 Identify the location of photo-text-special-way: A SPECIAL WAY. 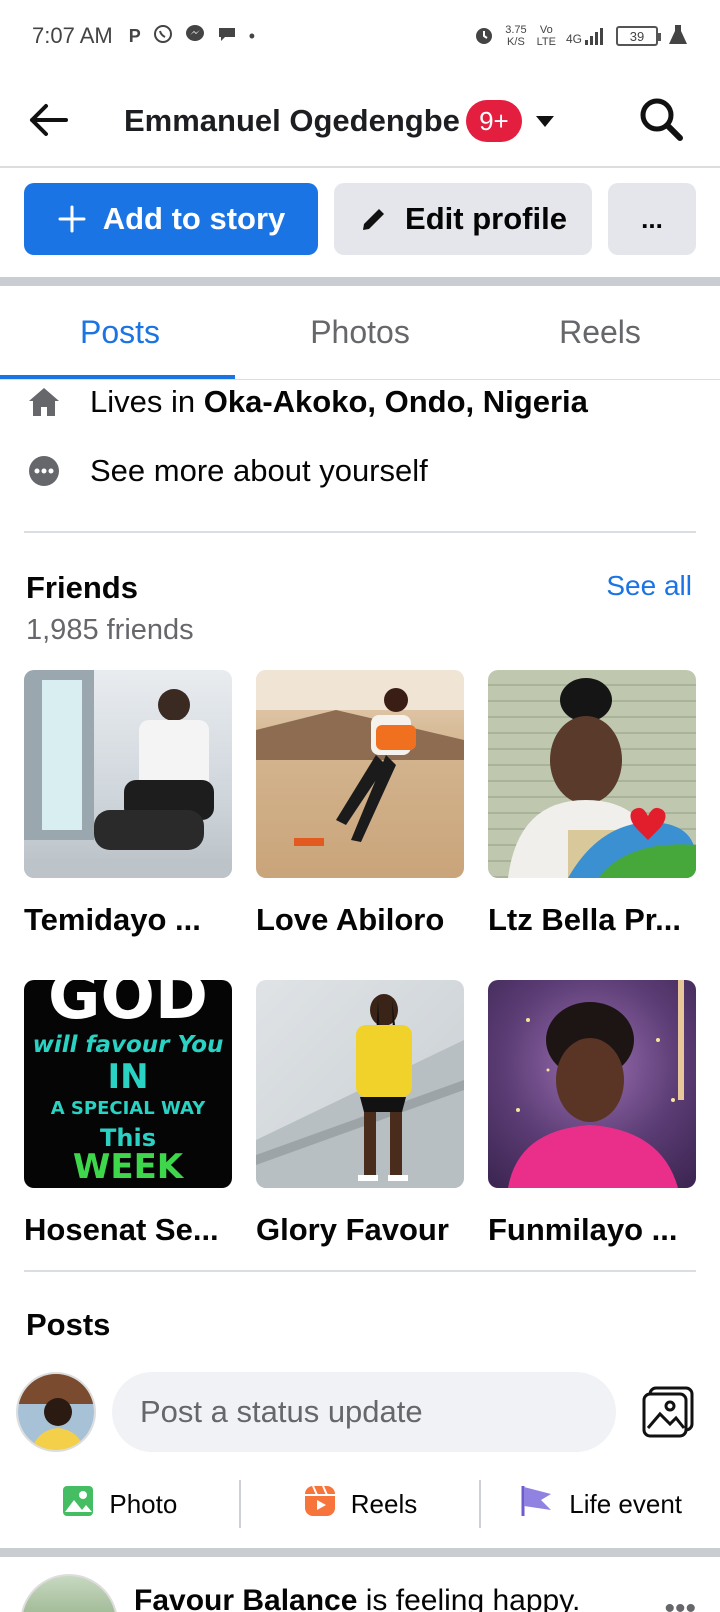
(128, 1108).